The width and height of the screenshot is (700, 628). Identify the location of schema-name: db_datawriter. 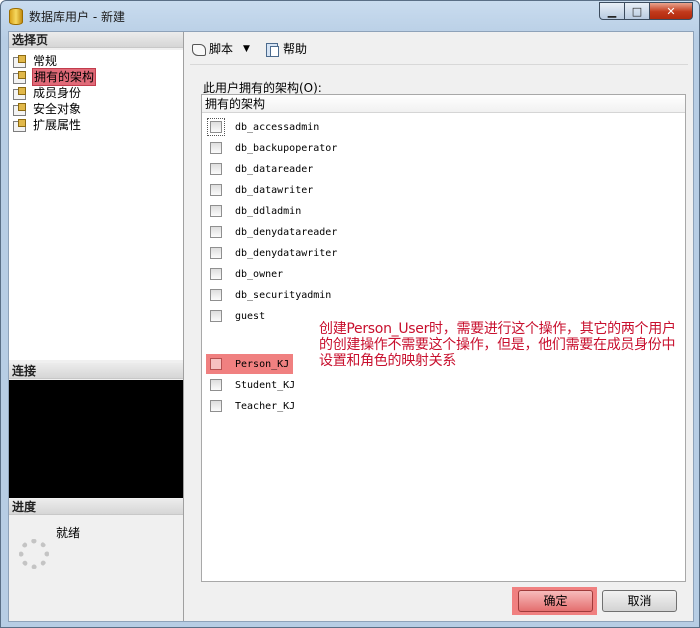
(274, 190).